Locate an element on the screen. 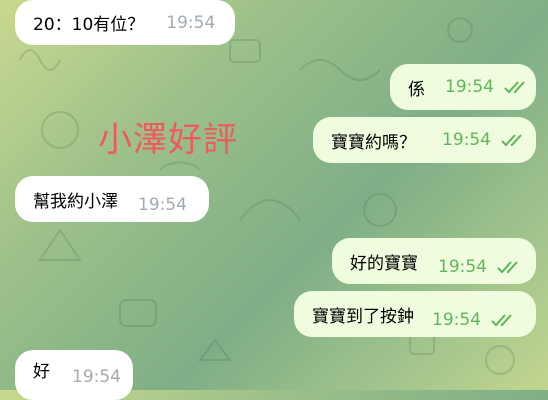  message-text: 寶寶到了按鈡 is located at coordinates (363, 316).